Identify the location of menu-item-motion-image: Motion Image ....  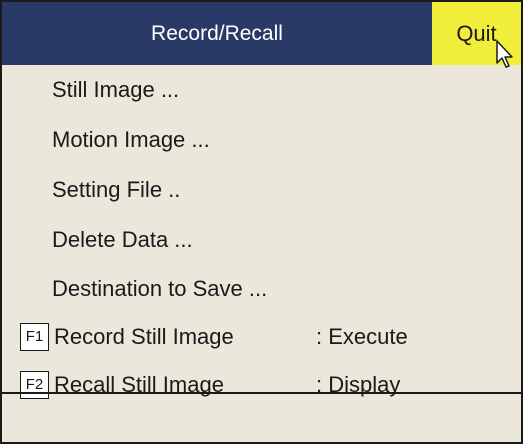
(131, 140).